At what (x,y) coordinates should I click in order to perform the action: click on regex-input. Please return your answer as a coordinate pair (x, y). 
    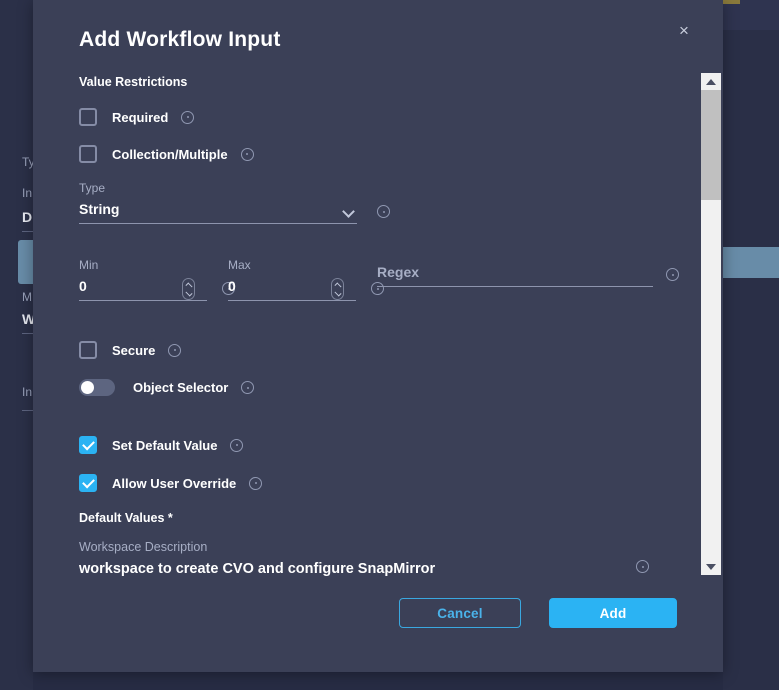
    Looking at the image, I should click on (515, 275).